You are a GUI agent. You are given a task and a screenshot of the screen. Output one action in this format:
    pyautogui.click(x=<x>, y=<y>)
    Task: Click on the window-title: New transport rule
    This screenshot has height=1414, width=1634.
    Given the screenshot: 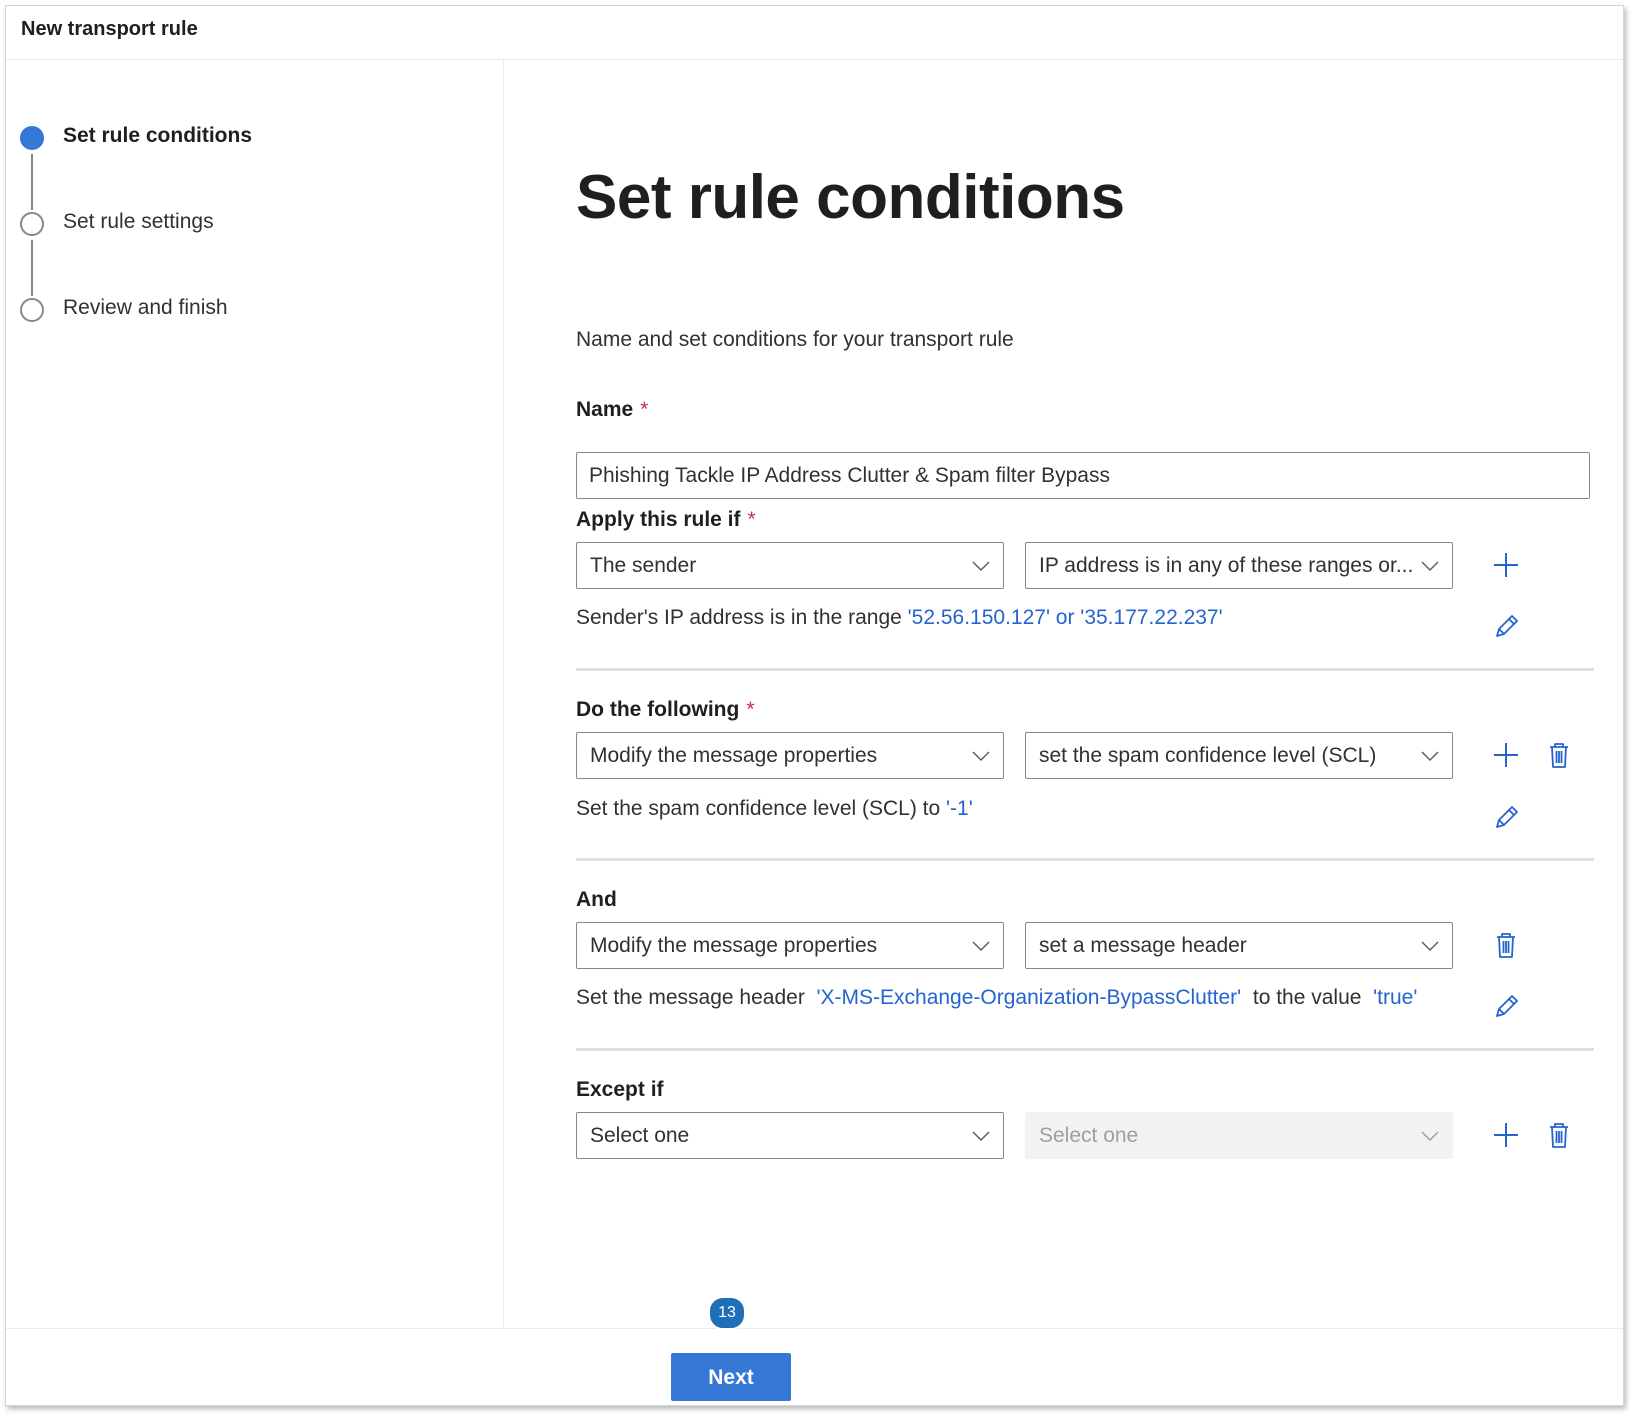 What is the action you would take?
    pyautogui.click(x=109, y=29)
    